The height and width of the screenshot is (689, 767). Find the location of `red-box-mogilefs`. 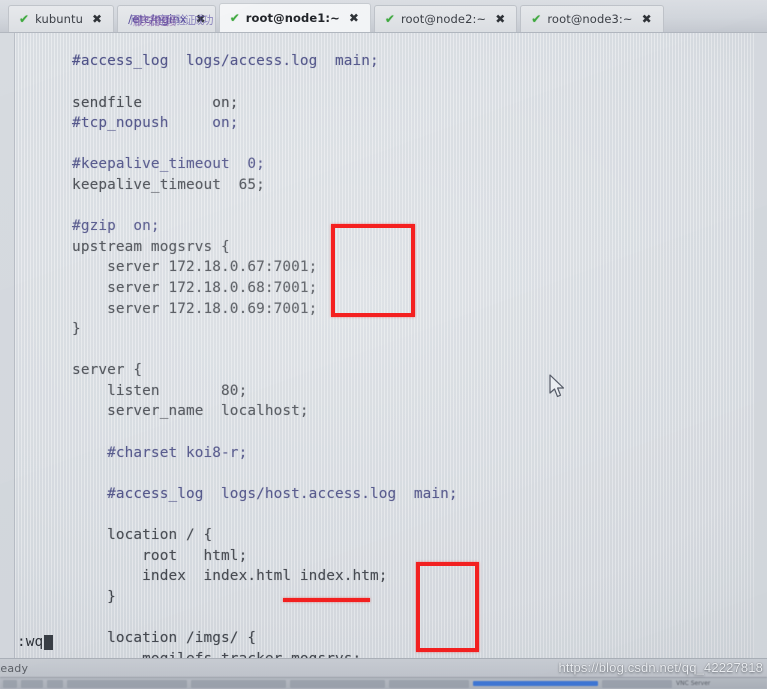

red-box-mogilefs is located at coordinates (447, 607).